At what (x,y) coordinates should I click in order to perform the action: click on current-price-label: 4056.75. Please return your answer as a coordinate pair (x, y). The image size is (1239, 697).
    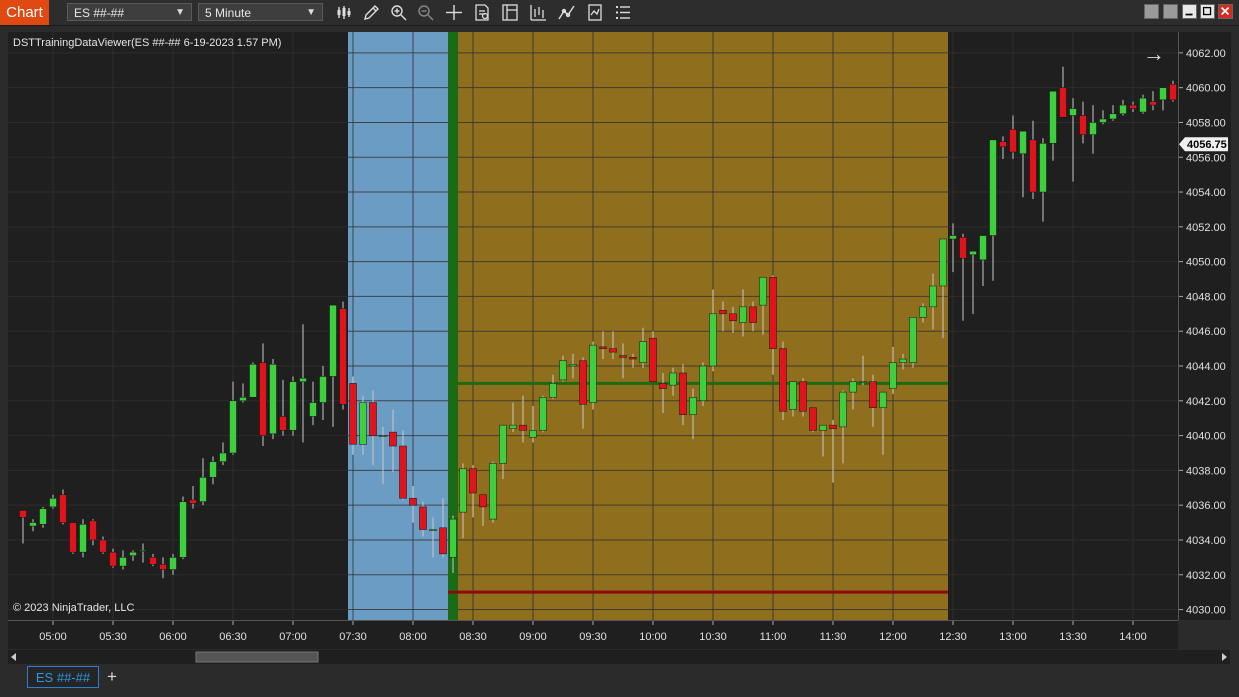
    Looking at the image, I should click on (1207, 145).